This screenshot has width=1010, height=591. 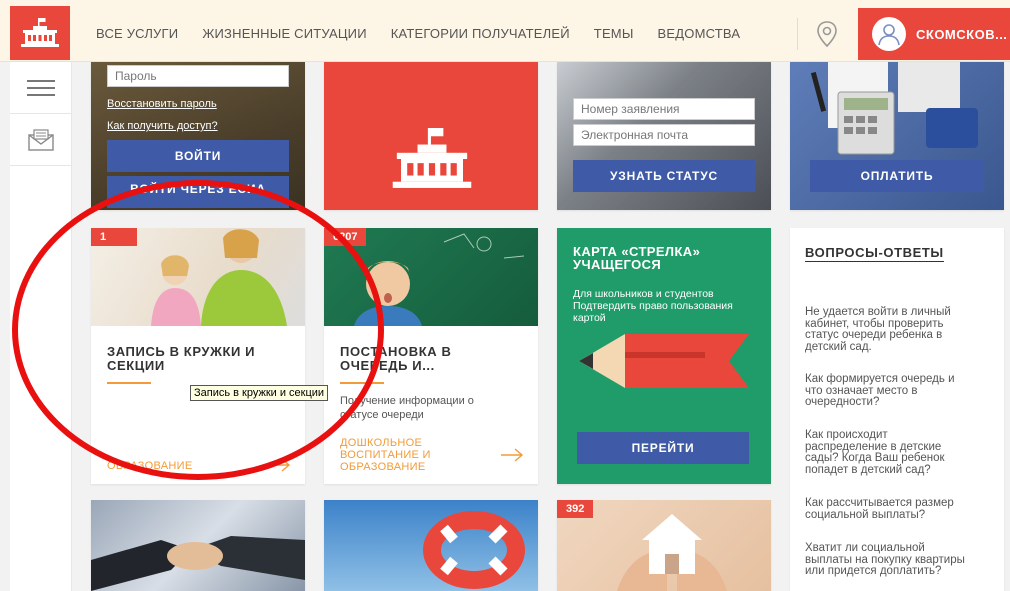 I want to click on user-icon, so click(x=889, y=35).